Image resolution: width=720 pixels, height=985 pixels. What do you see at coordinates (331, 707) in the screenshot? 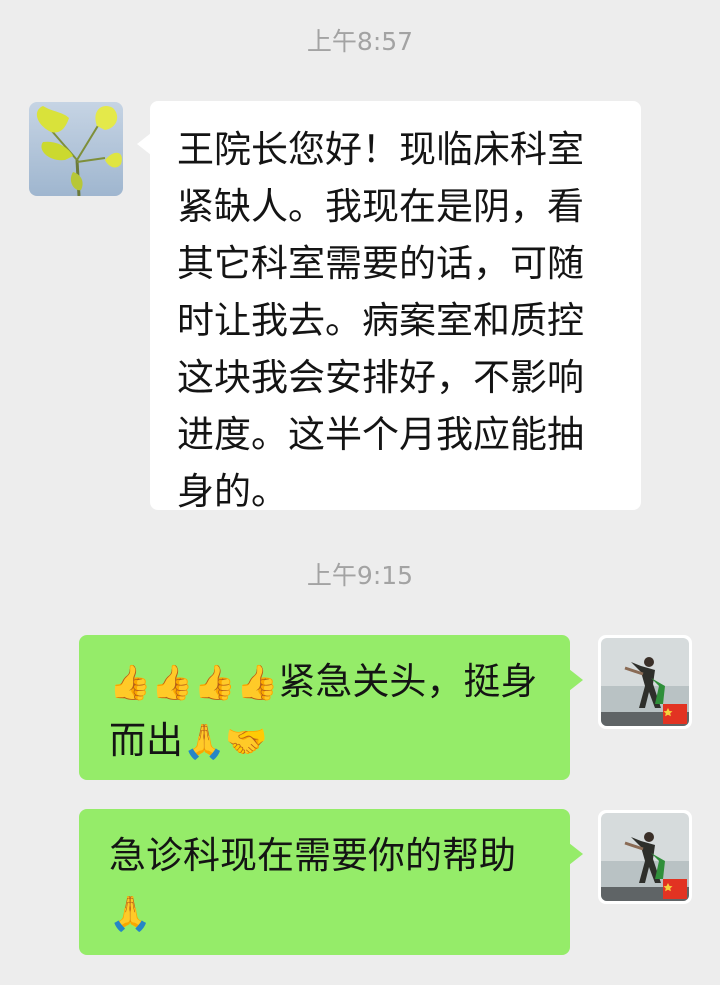
I see `message-bubble-outgoing: 👍👍👍👍紧急关头，挺身而出🙏🤝` at bounding box center [331, 707].